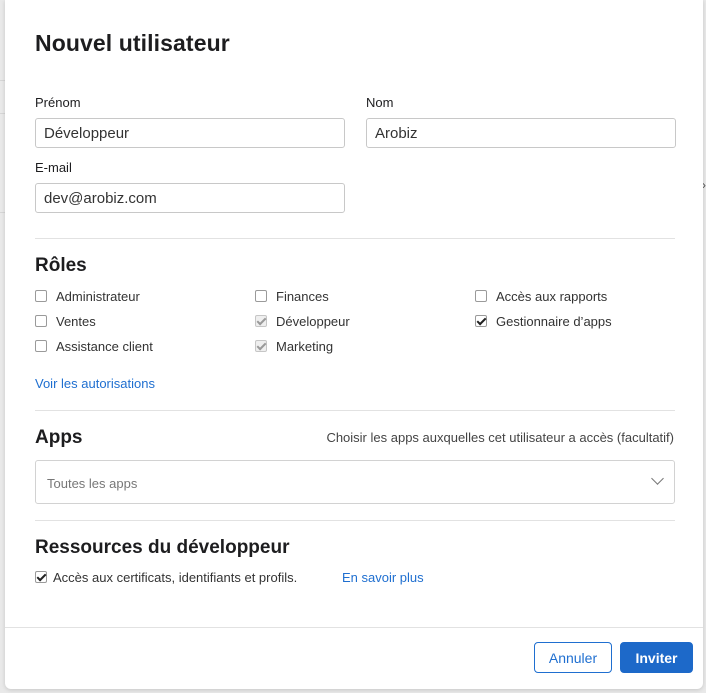 The image size is (706, 693). I want to click on role-administrateur: Administrateur, so click(87, 296).